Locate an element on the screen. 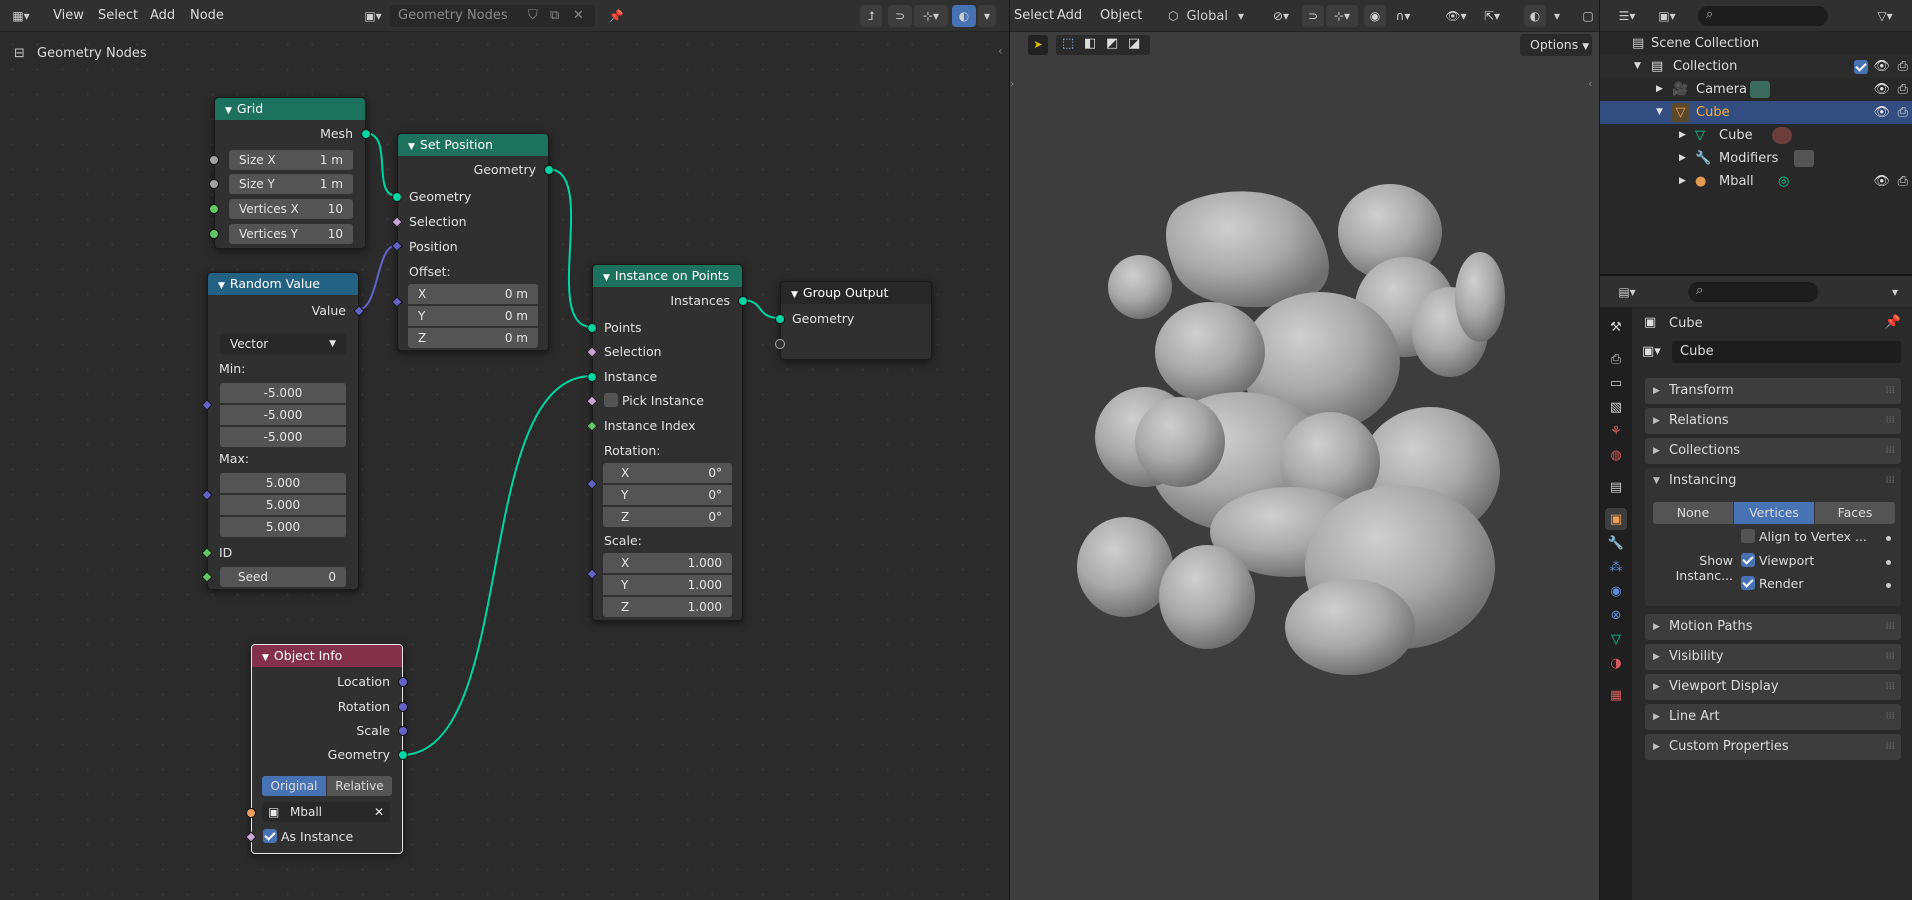 The image size is (1912, 900). panel-motion-paths: ▶ Motion Paths ⁞⁞⁞ is located at coordinates (1773, 627).